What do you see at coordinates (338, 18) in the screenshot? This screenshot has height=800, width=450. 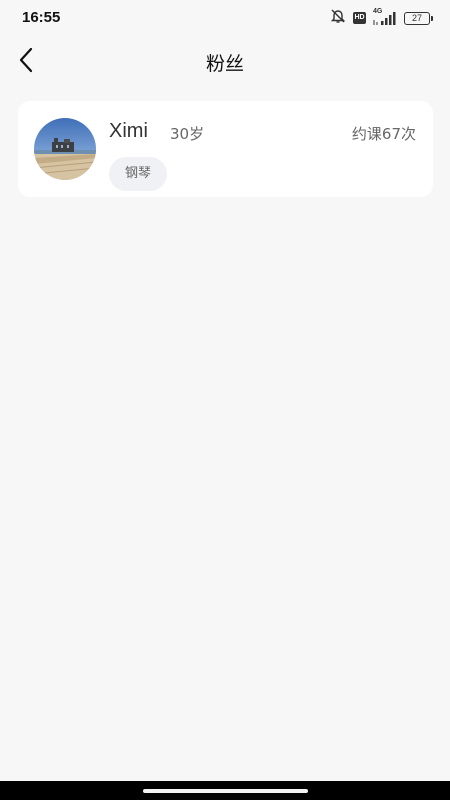 I see `notifications-off-icon` at bounding box center [338, 18].